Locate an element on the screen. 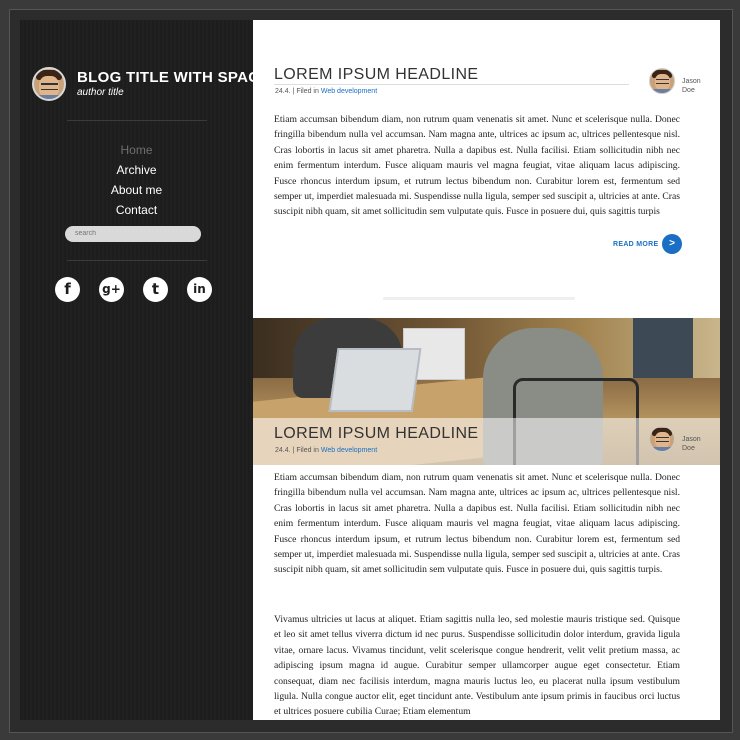 The image size is (740, 740). google-plus-icon: g+ is located at coordinates (111, 289).